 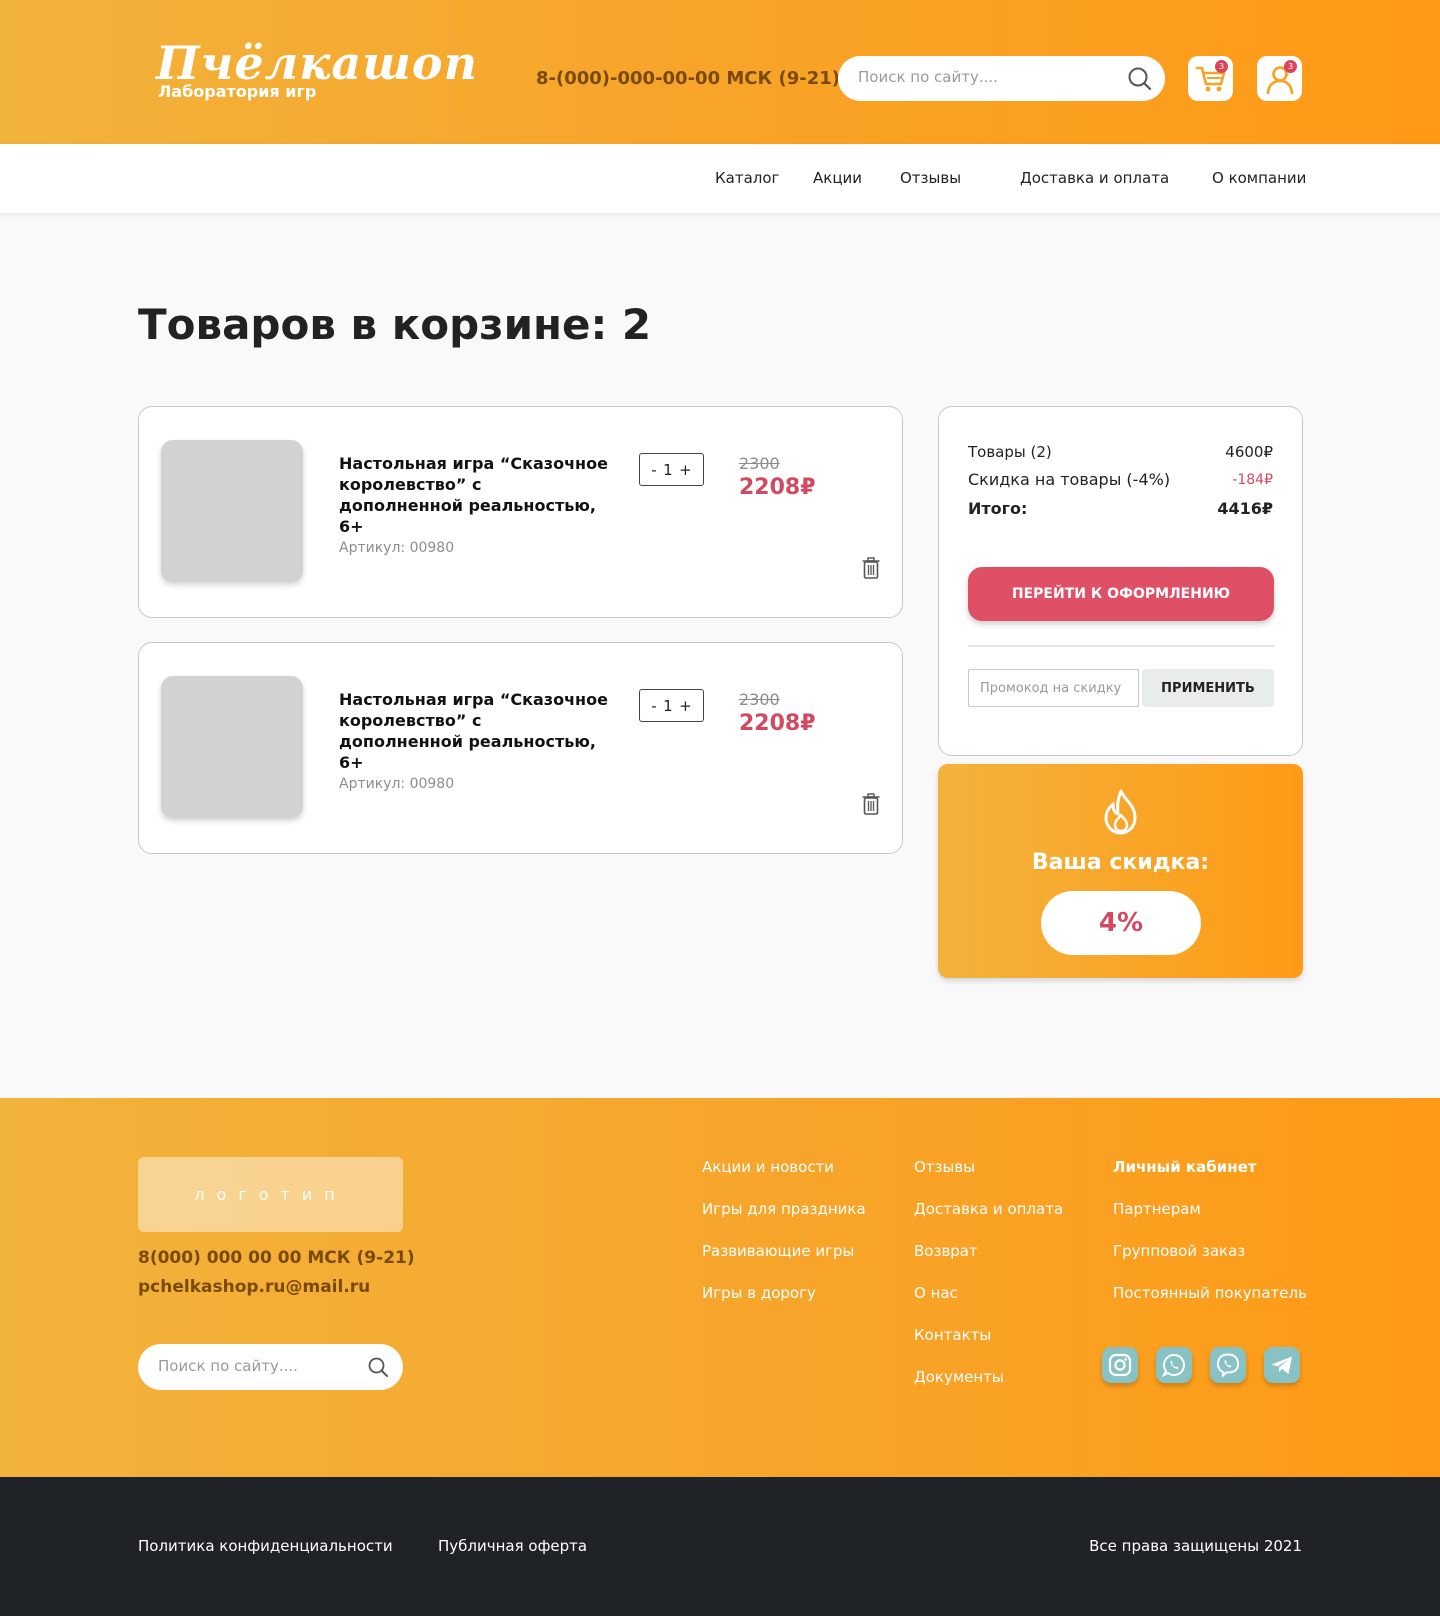 What do you see at coordinates (1121, 814) in the screenshot?
I see `flame-icon` at bounding box center [1121, 814].